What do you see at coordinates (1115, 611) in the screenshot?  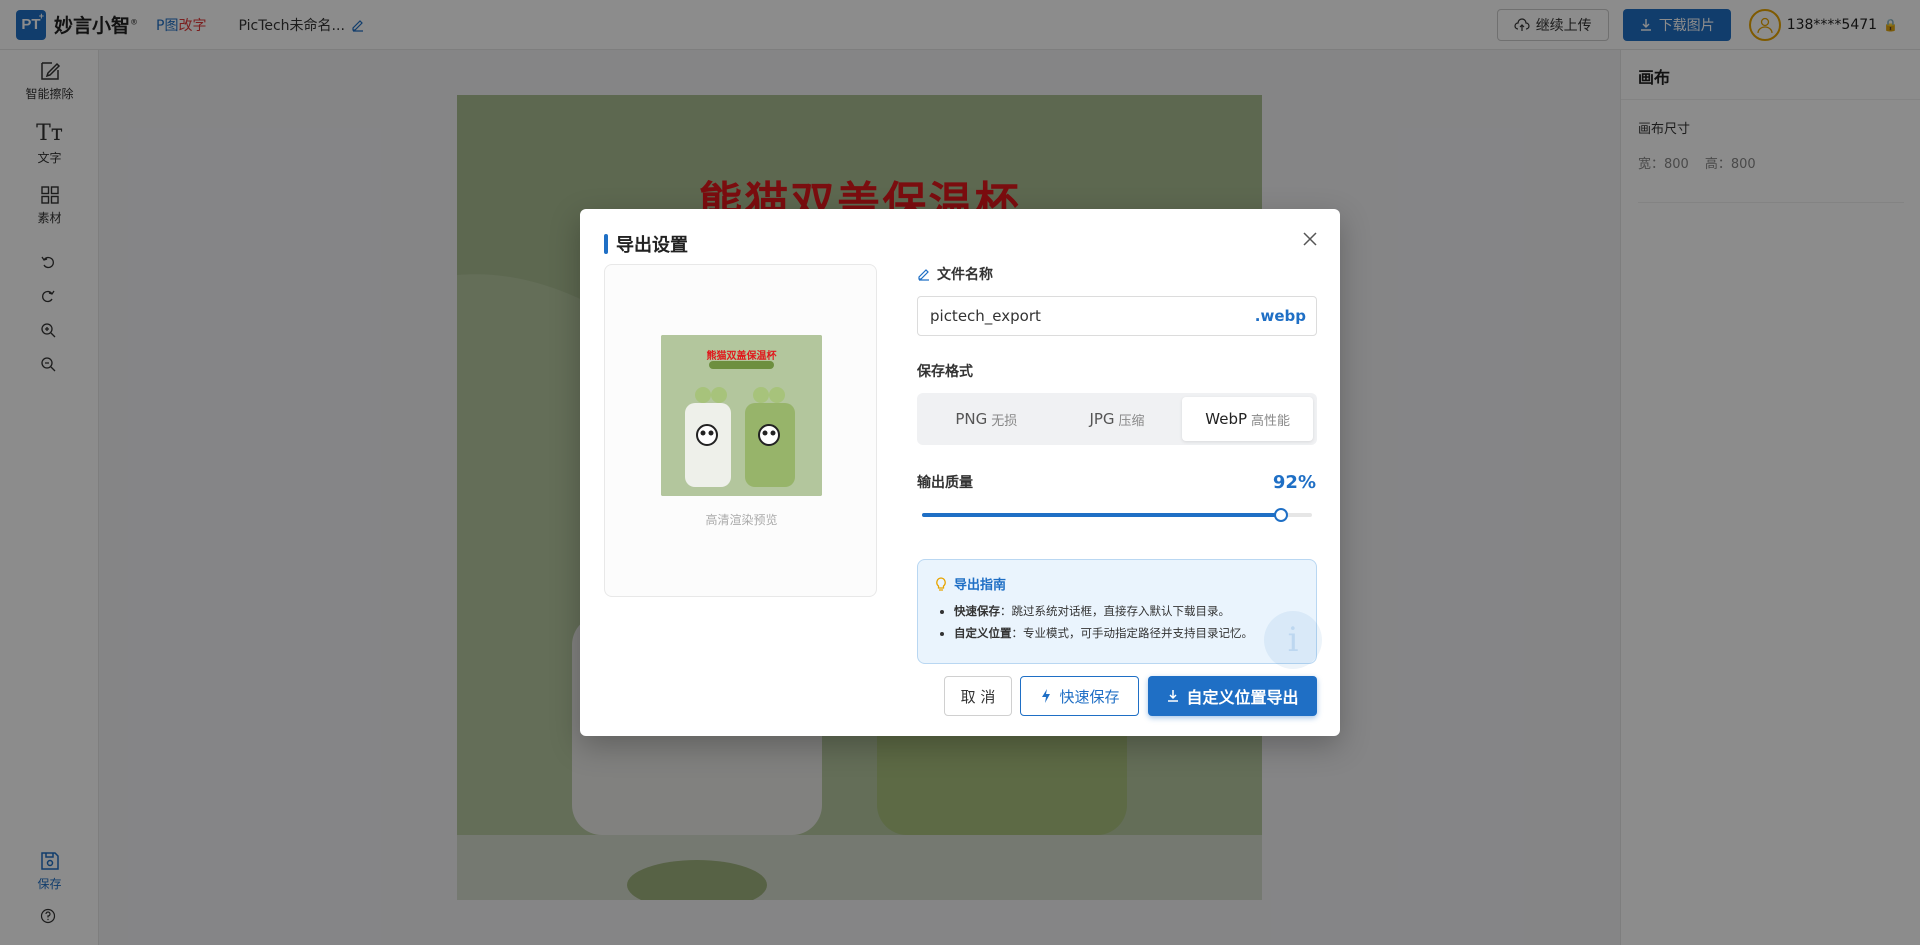 I see `guide-text: ：跳过系统对话框，直接存入默认下载目录。` at bounding box center [1115, 611].